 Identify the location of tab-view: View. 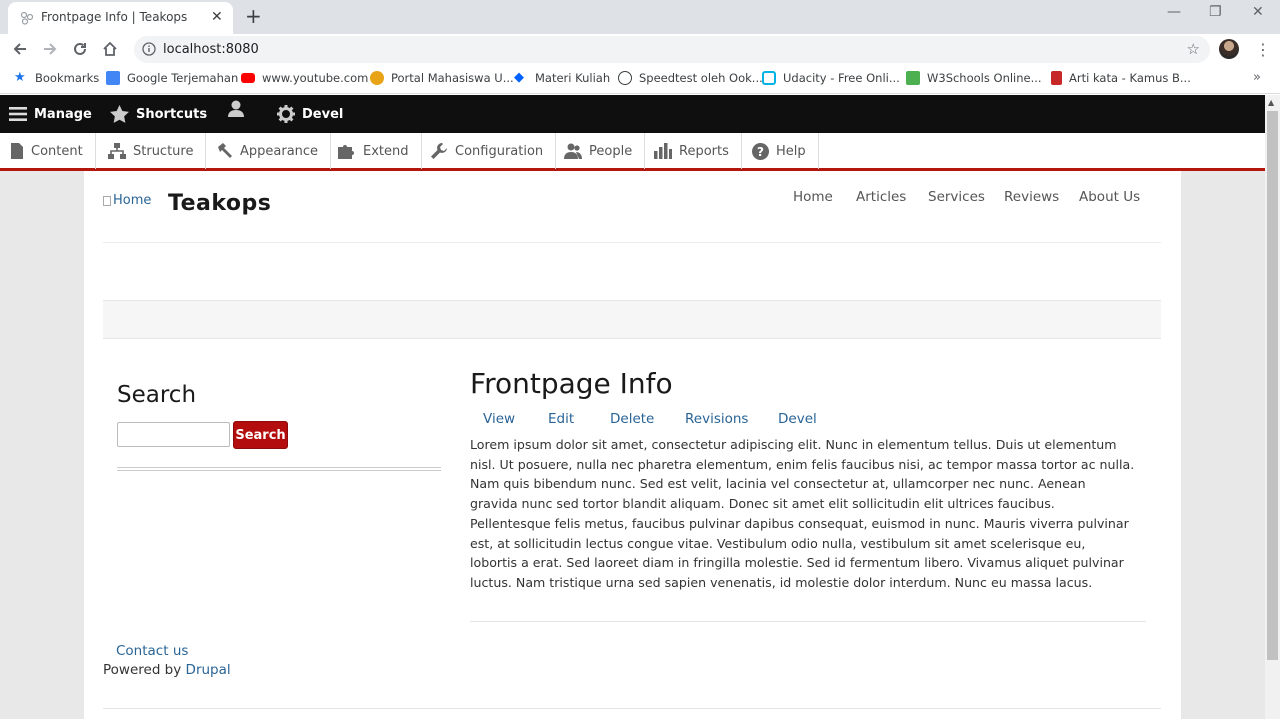
(499, 419).